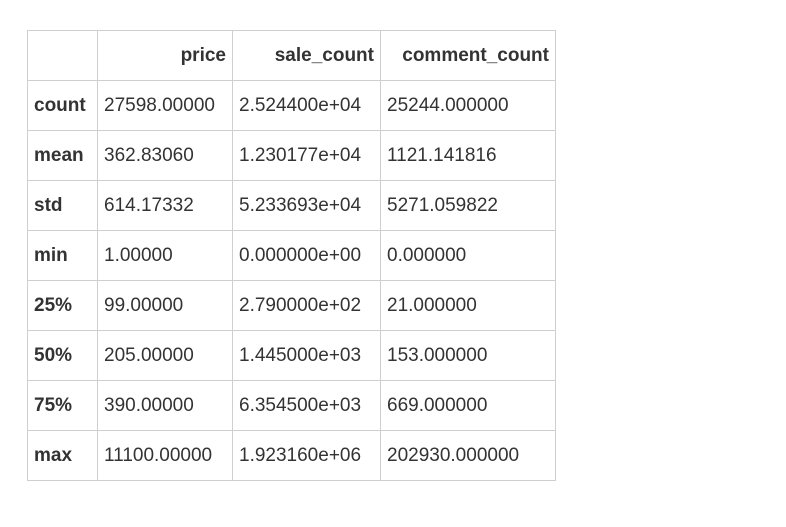 This screenshot has width=786, height=527. Describe the element at coordinates (468, 105) in the screenshot. I see `cell-comment-count: 25244.000000` at that location.